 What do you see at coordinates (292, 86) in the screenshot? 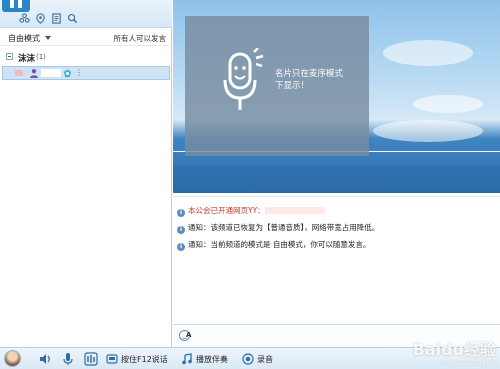
I see `name-card-line2: 下显示！` at bounding box center [292, 86].